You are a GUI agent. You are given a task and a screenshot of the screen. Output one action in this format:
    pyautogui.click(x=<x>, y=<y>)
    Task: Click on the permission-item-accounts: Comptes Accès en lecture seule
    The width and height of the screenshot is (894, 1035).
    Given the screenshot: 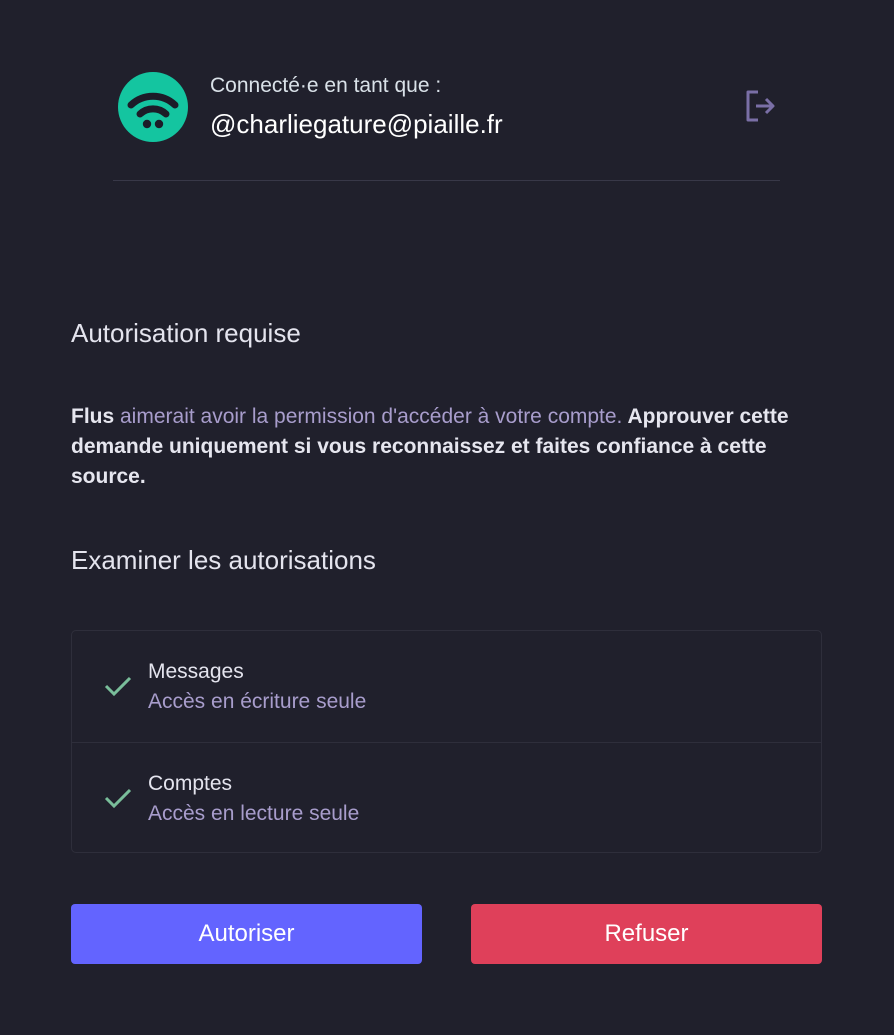 What is the action you would take?
    pyautogui.click(x=446, y=797)
    